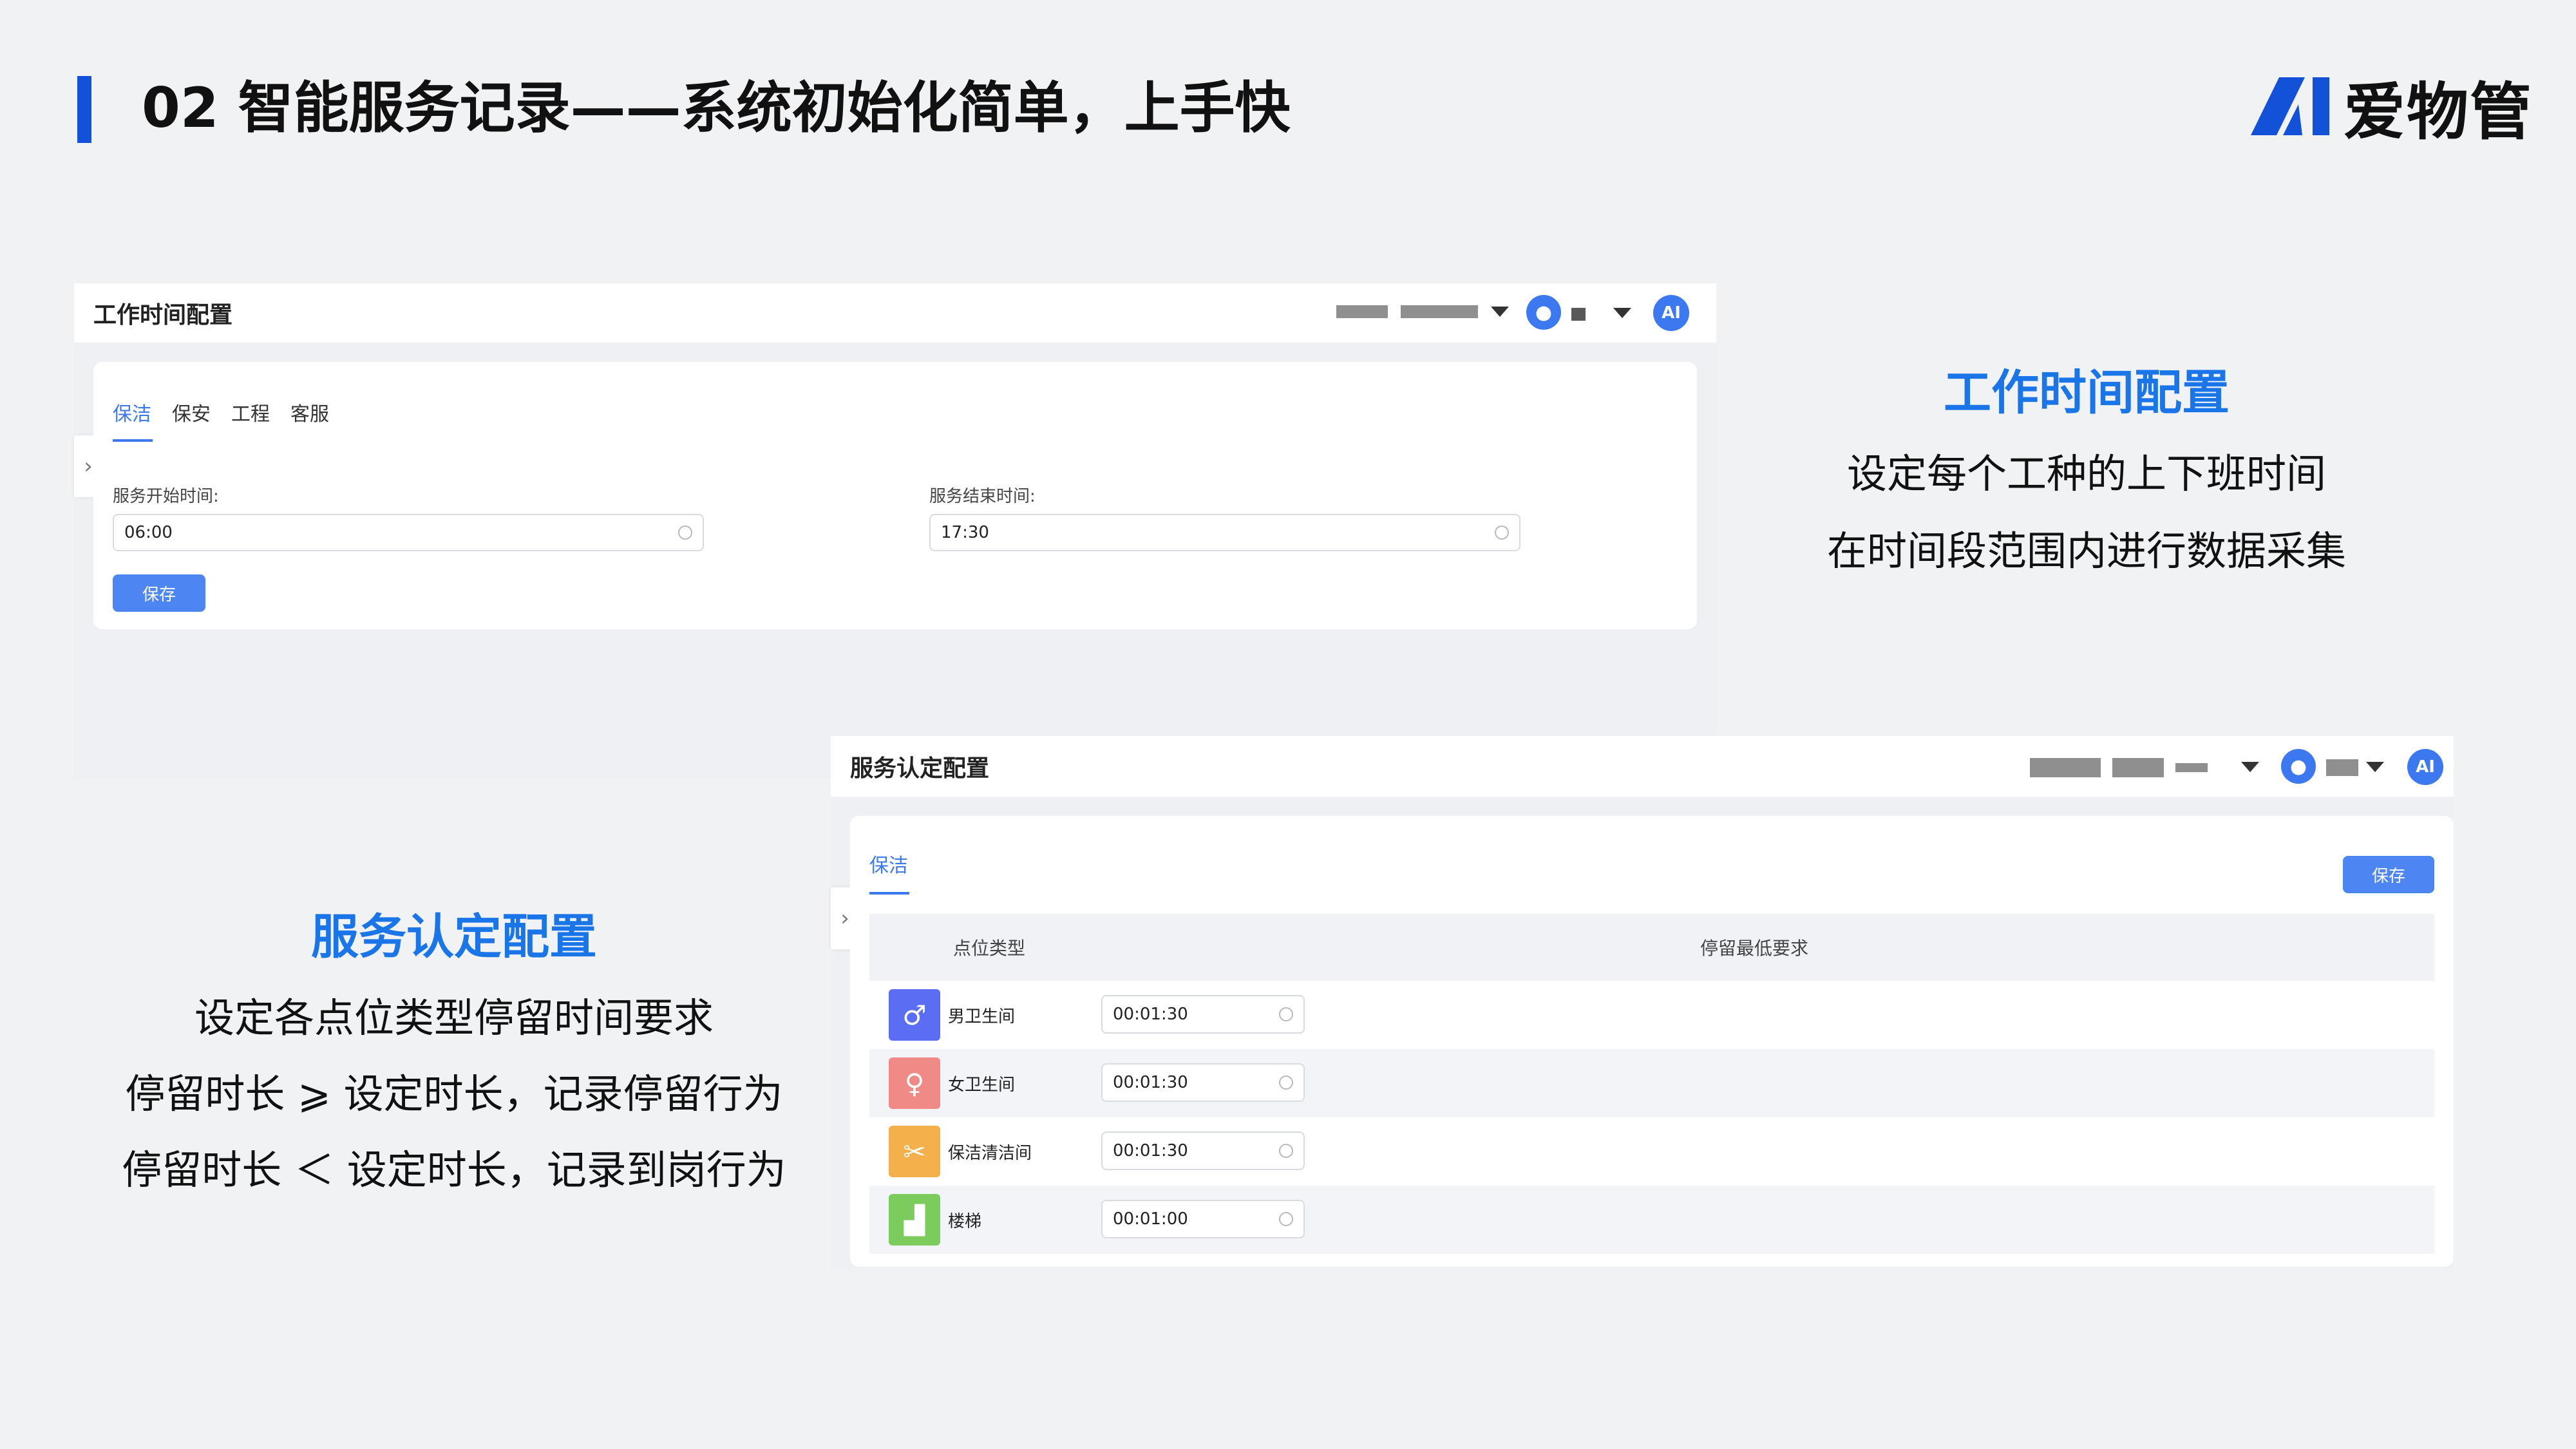 The height and width of the screenshot is (1449, 2576). Describe the element at coordinates (1651, 1151) in the screenshot. I see `table-row: ✂ 保洁清洁间 00:01:30` at that location.